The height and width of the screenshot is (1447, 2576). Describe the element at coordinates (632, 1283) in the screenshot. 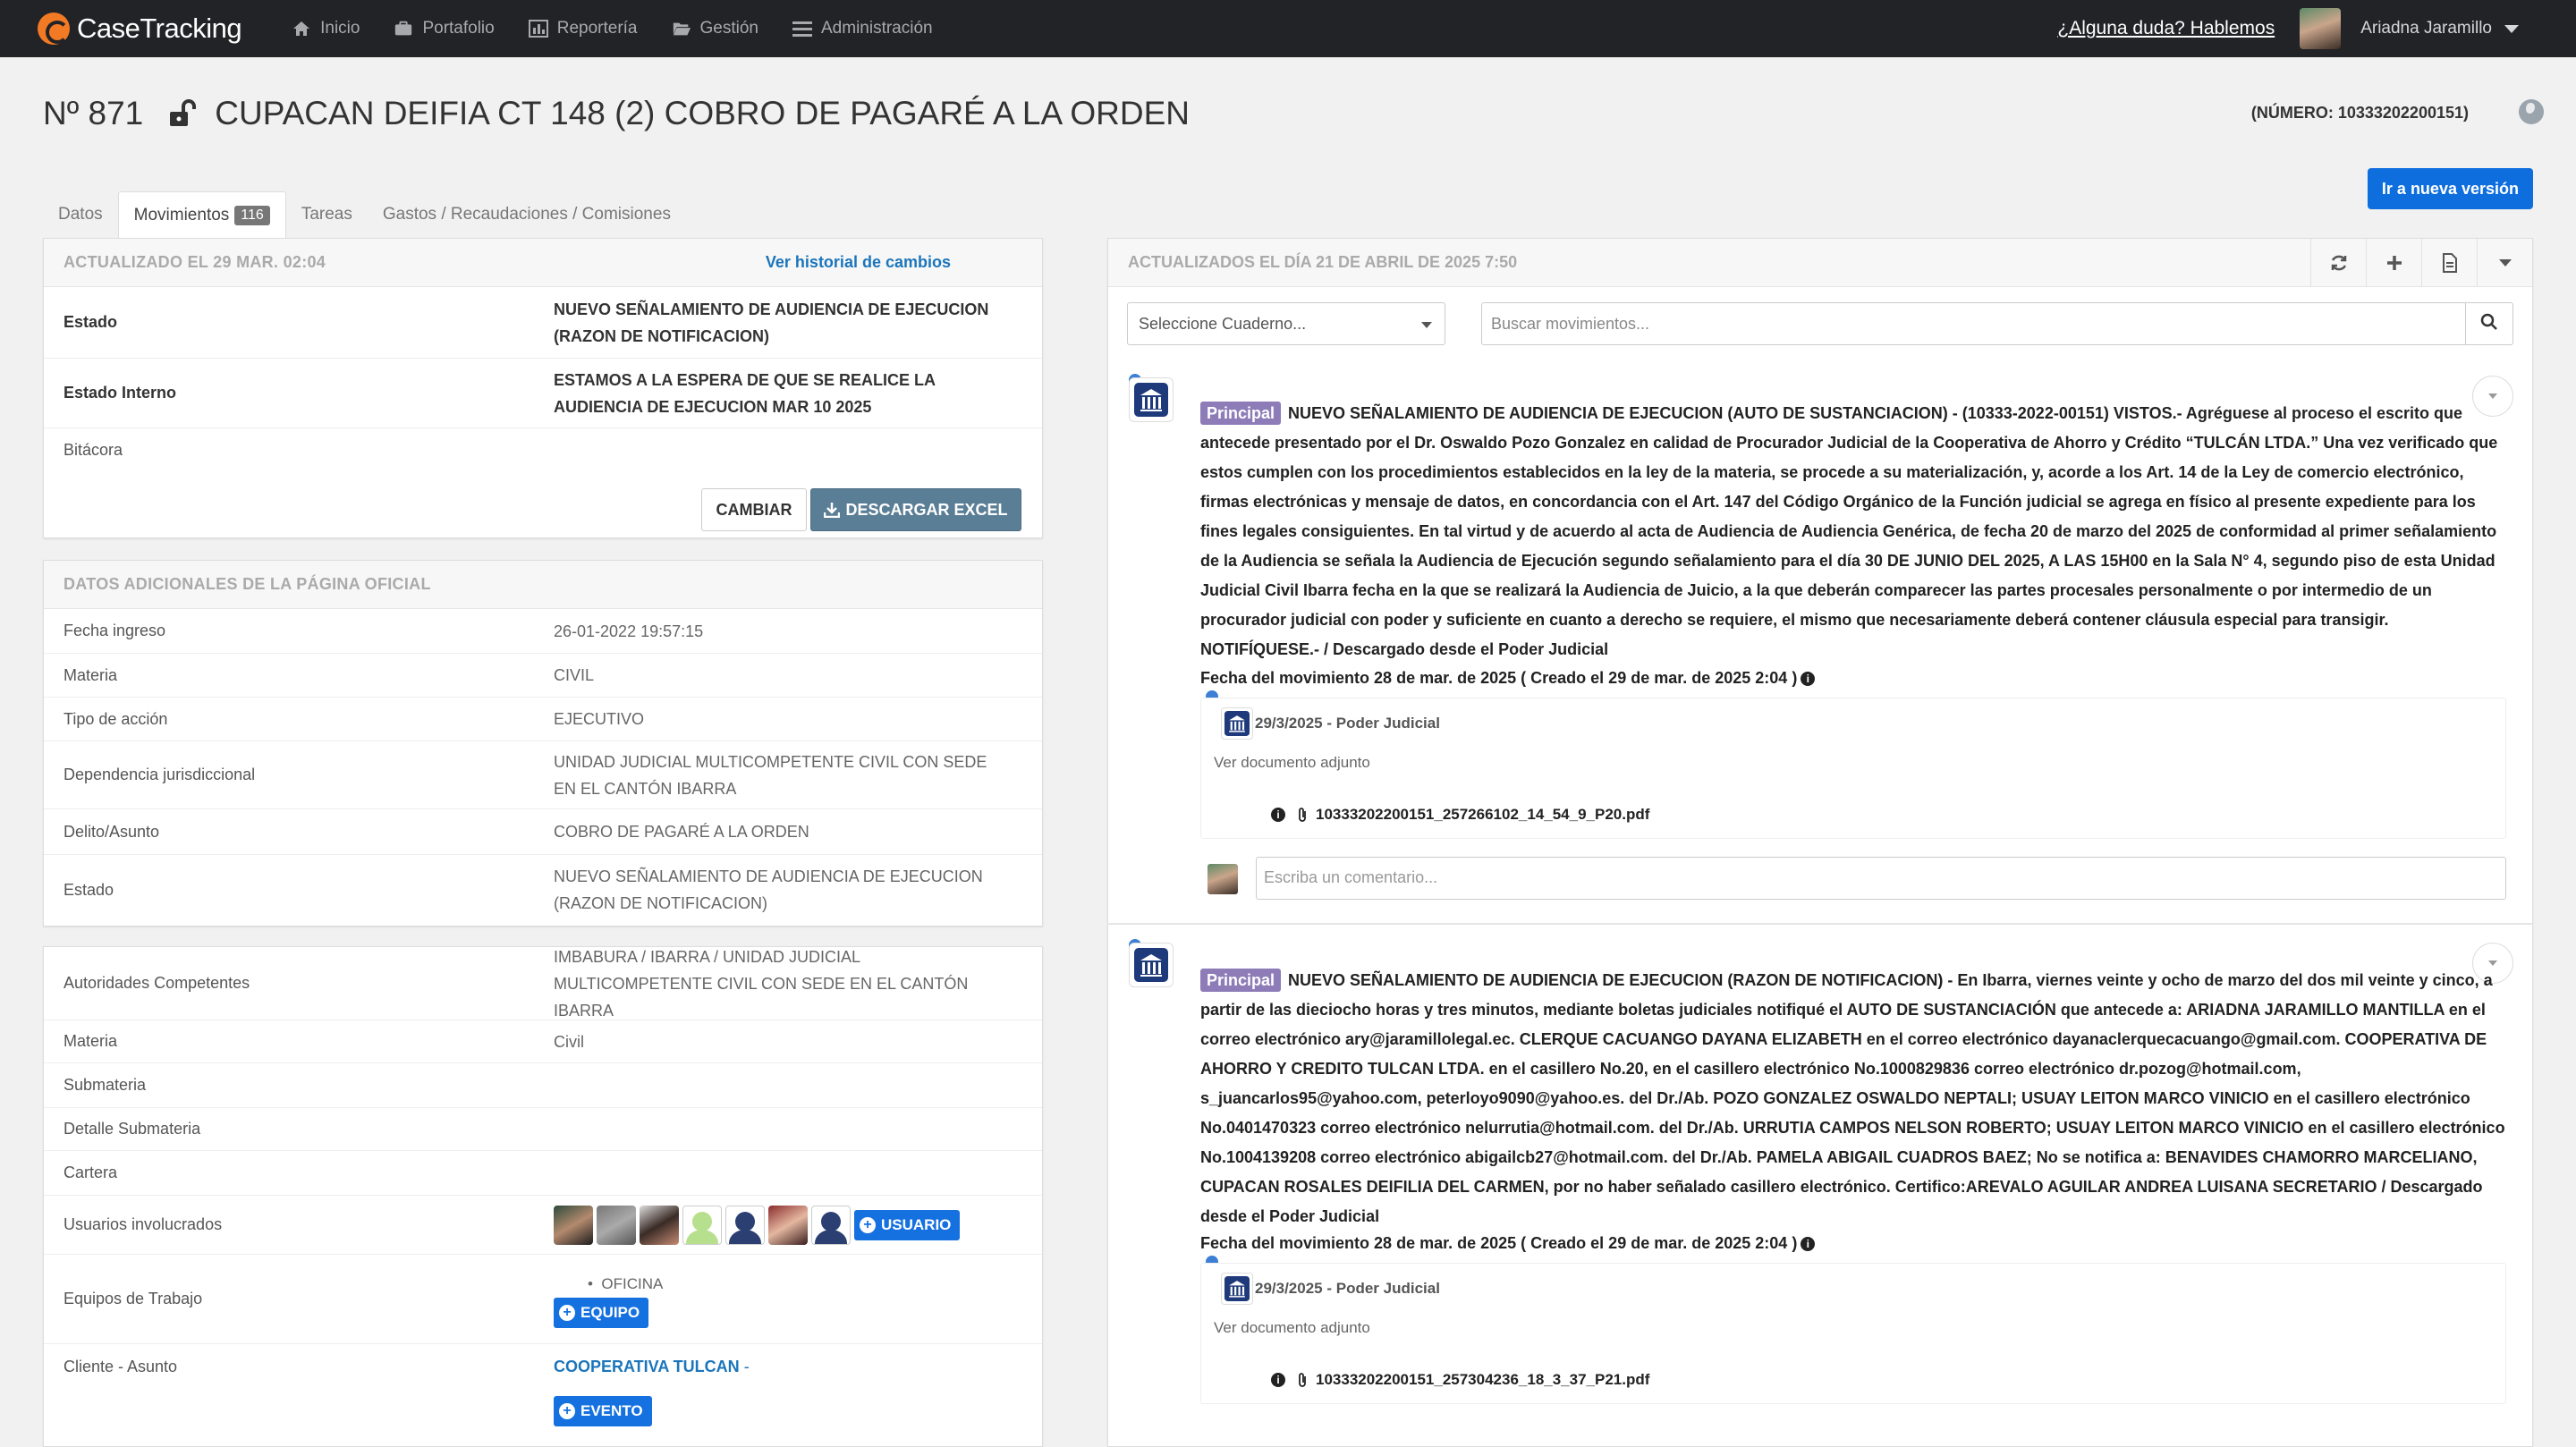

I see `team-name: OFICINA` at that location.